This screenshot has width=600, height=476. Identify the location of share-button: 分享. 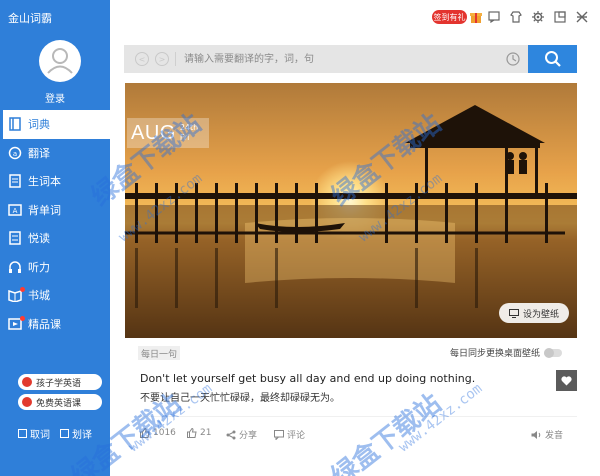
(241, 434).